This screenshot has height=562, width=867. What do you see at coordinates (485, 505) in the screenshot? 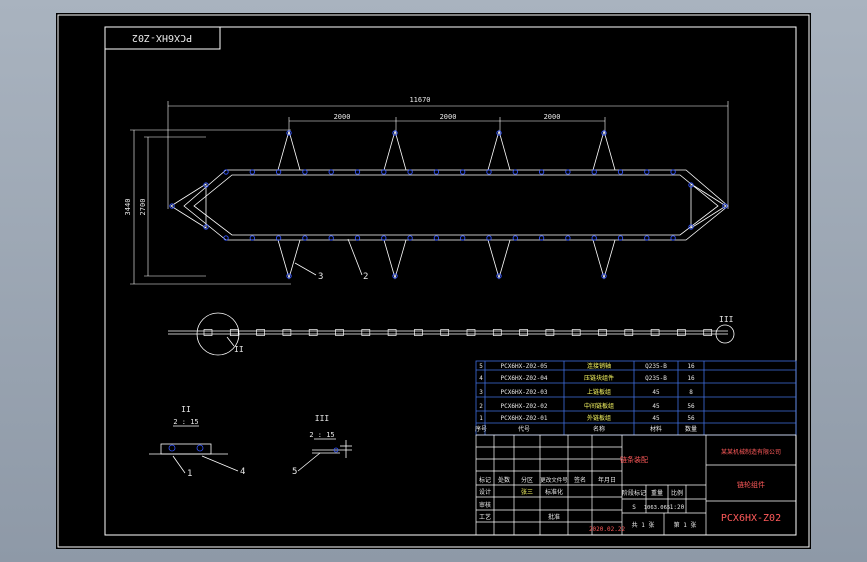
I see `tb-label-check: 审核` at bounding box center [485, 505].